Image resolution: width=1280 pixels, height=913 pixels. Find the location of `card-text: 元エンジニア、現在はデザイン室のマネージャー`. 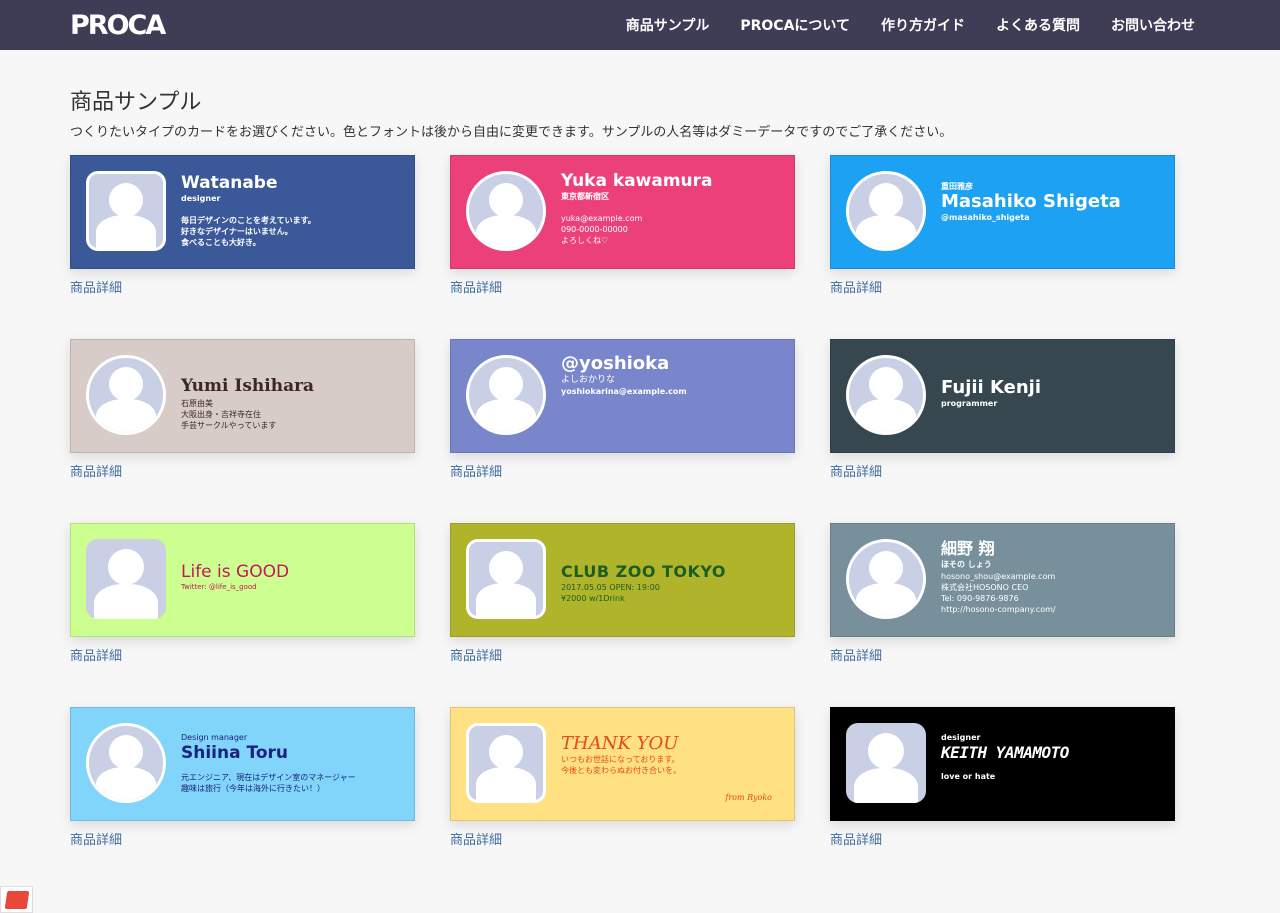

card-text: 元エンジニア、現在はデザイン室のマネージャー is located at coordinates (268, 777).